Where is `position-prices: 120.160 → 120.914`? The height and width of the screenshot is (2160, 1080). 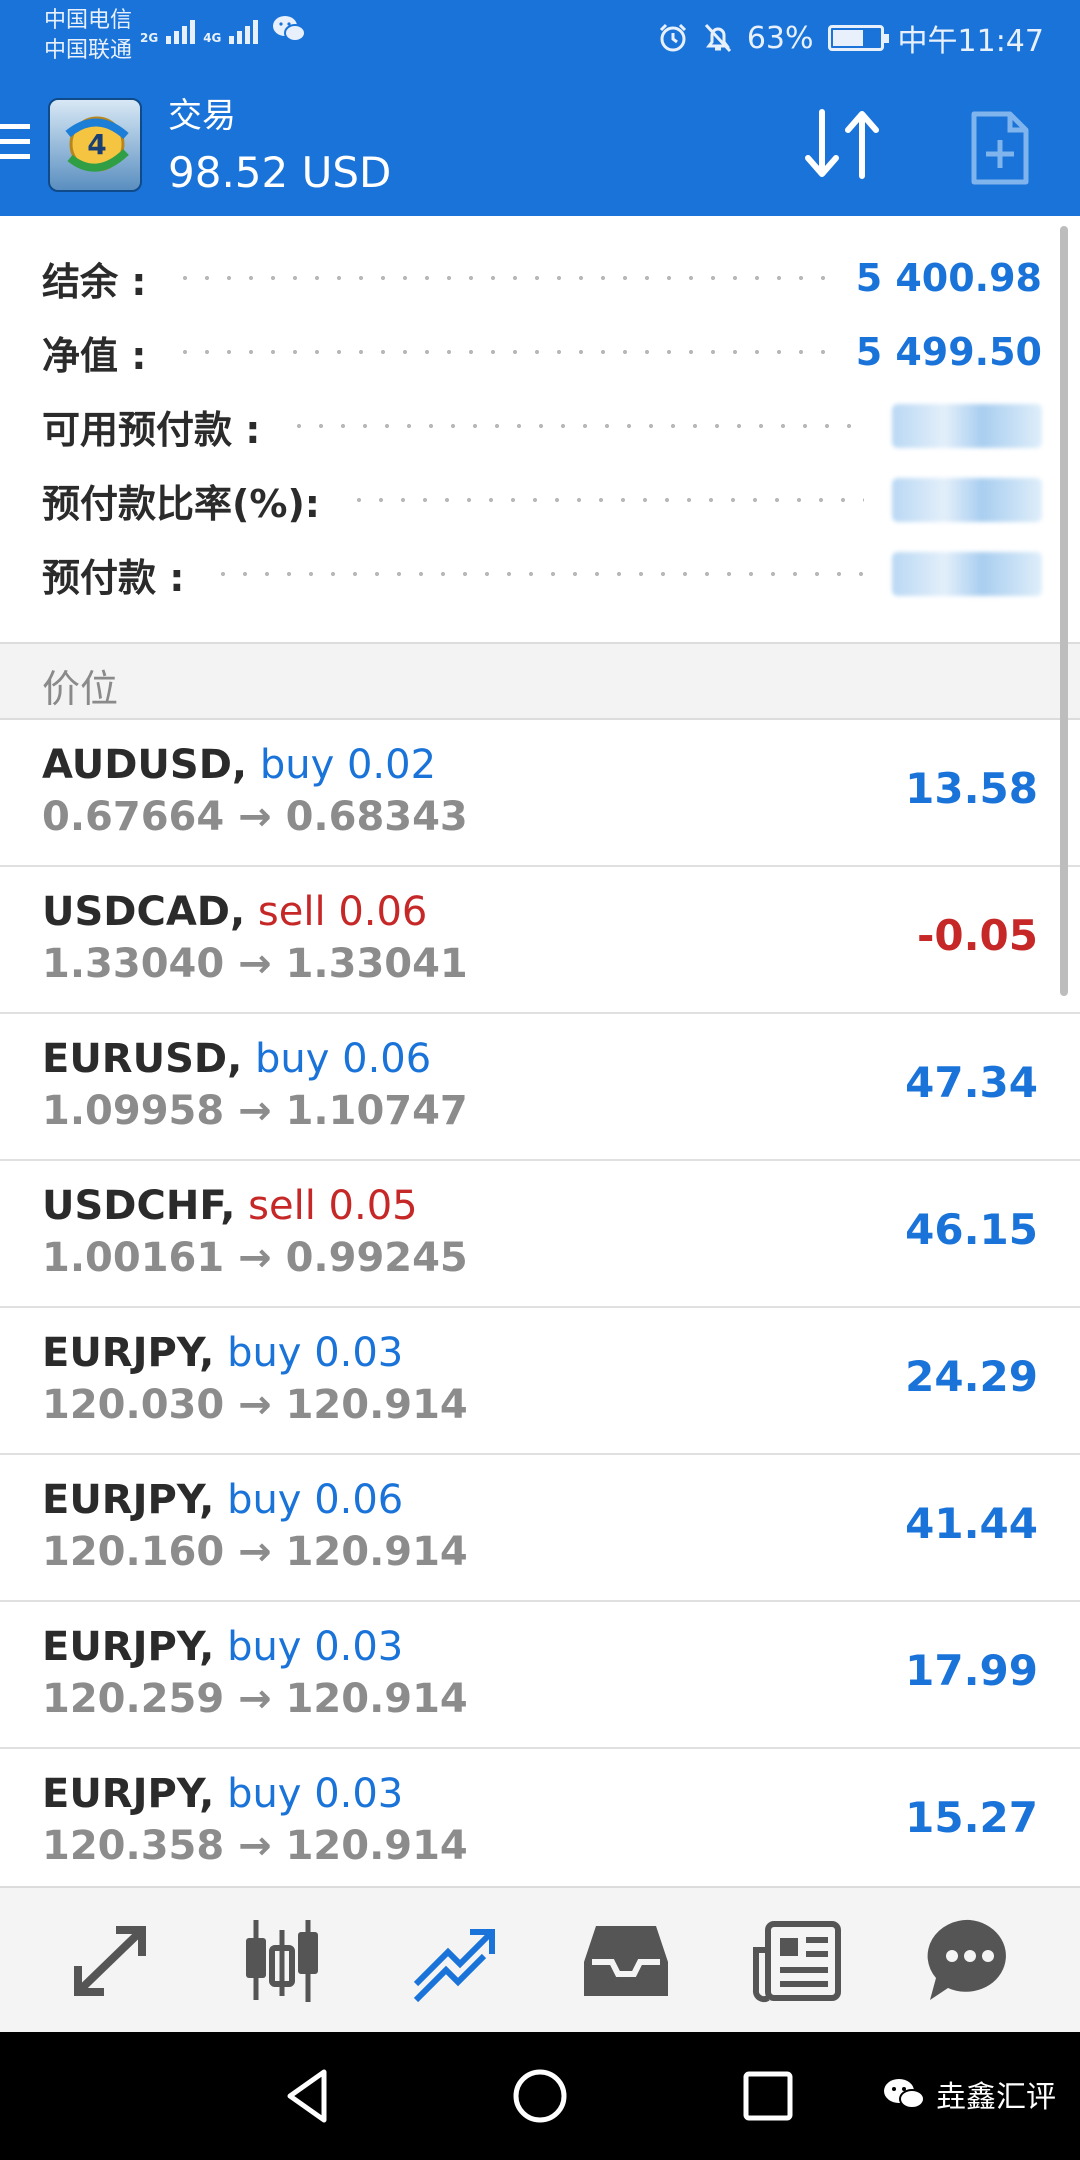 position-prices: 120.160 → 120.914 is located at coordinates (255, 1552).